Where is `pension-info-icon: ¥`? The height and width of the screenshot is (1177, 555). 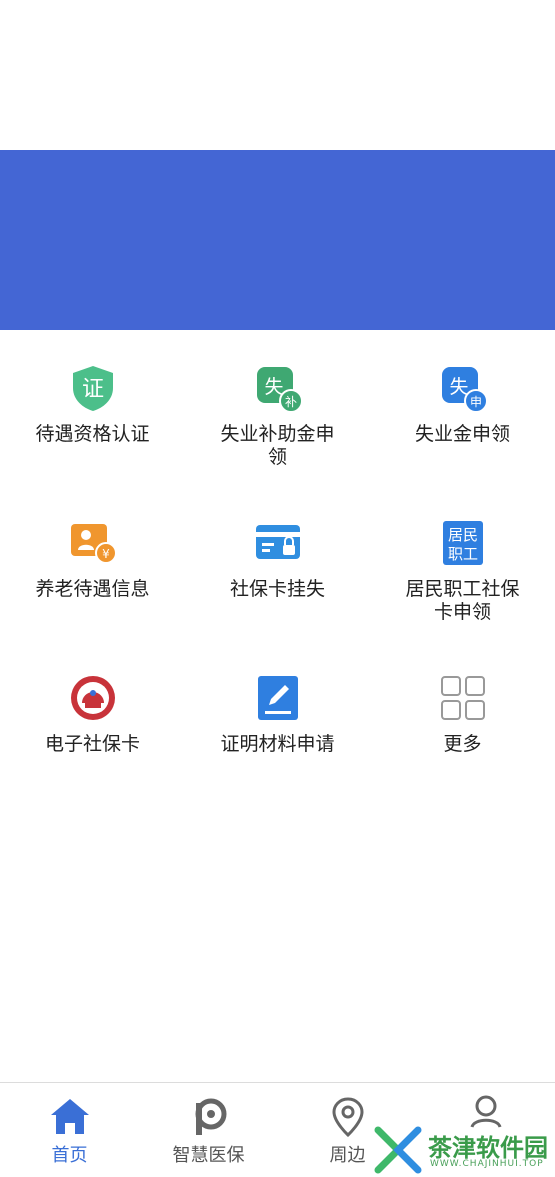 pension-info-icon: ¥ is located at coordinates (93, 544).